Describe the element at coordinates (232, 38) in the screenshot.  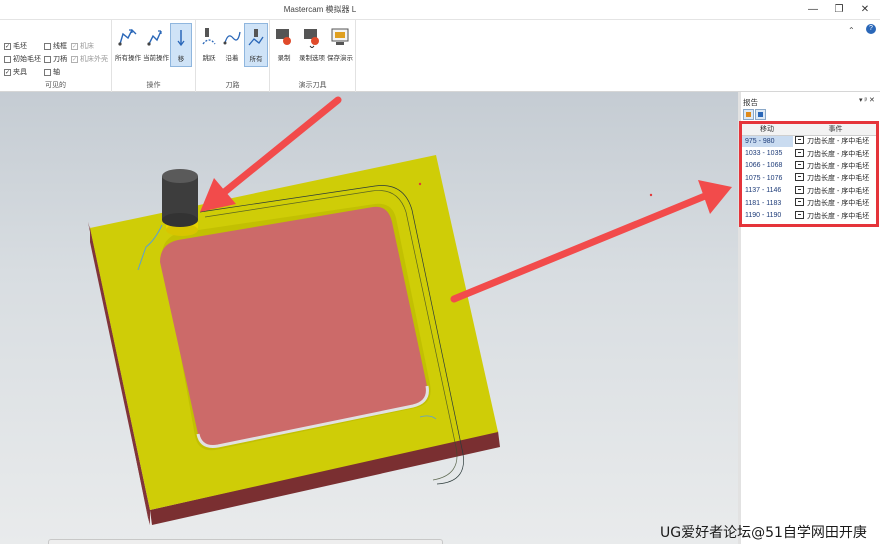
I see `along-icon` at that location.